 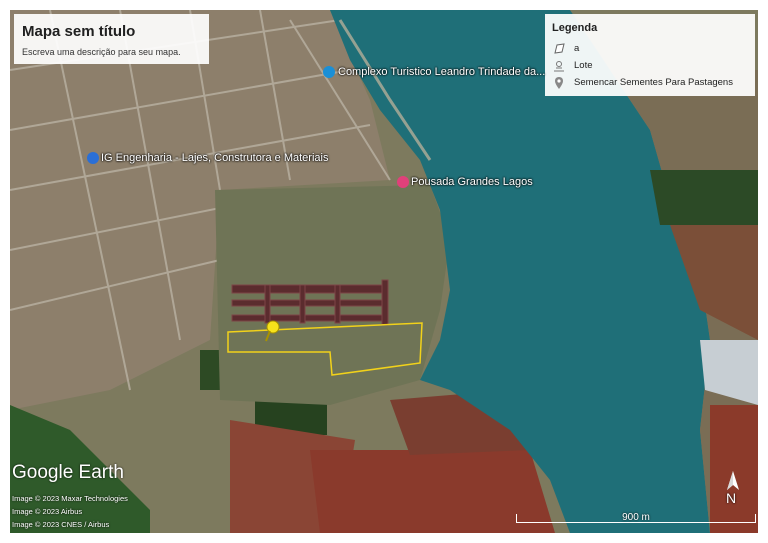 What do you see at coordinates (653, 82) in the screenshot?
I see `legend-item-label: Semencar Sementes Para Pastagens` at bounding box center [653, 82].